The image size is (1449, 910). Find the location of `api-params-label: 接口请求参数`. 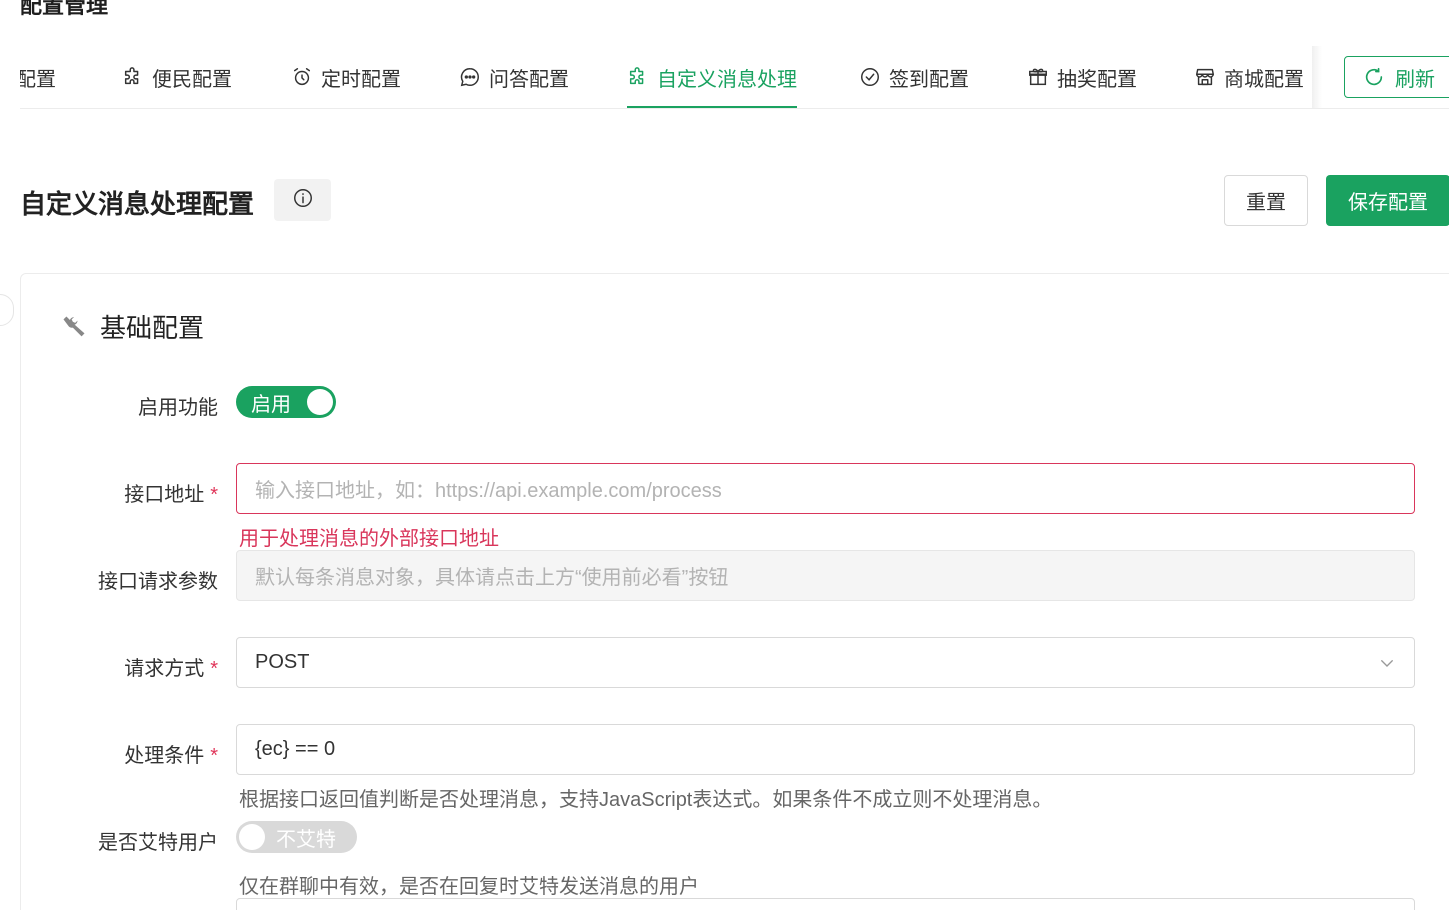

api-params-label: 接口请求参数 is located at coordinates (158, 579).